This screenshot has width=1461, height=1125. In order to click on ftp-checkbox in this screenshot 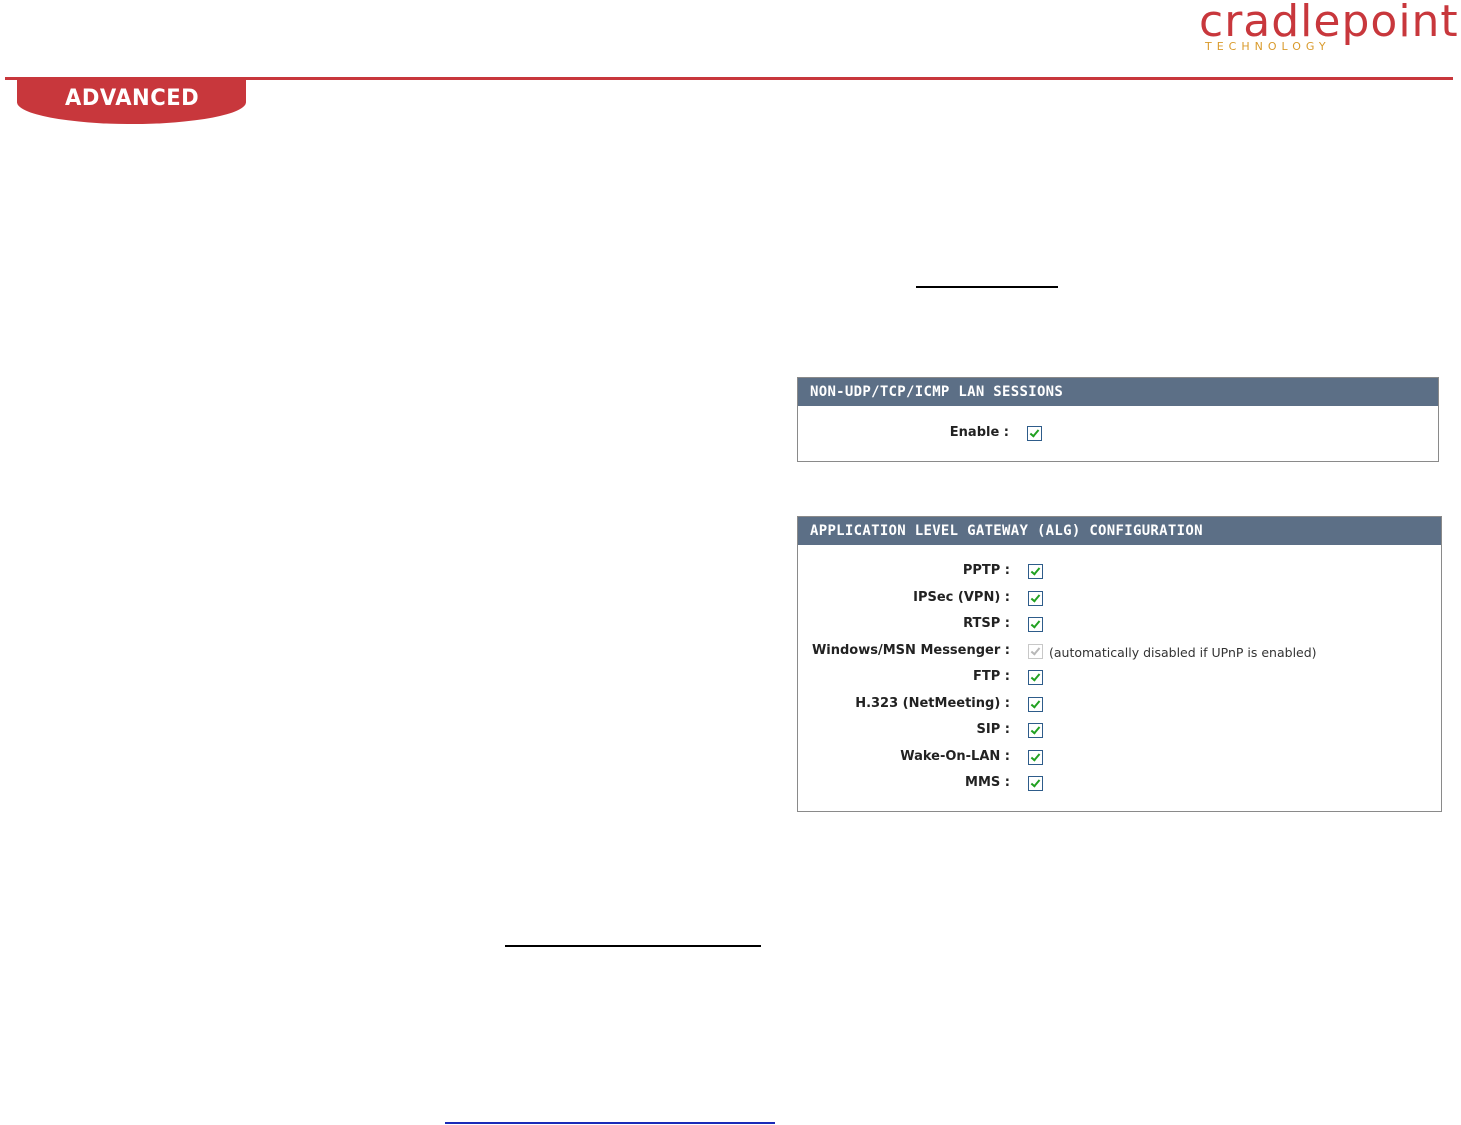, I will do `click(1035, 677)`.